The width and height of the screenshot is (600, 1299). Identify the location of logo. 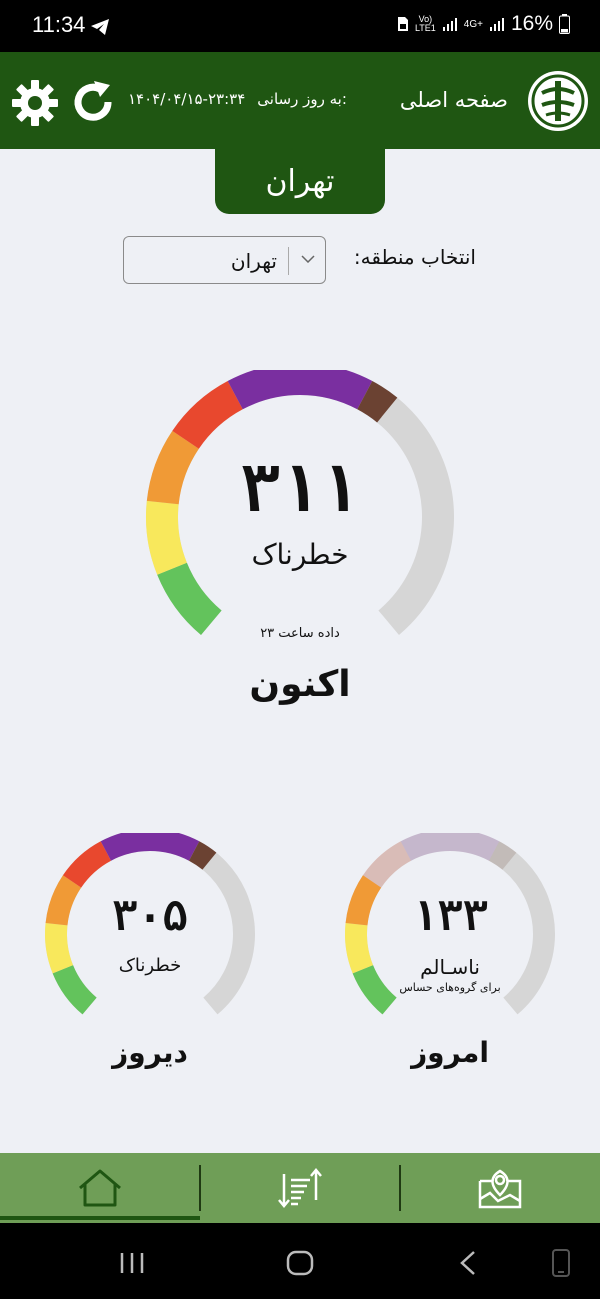
(558, 101).